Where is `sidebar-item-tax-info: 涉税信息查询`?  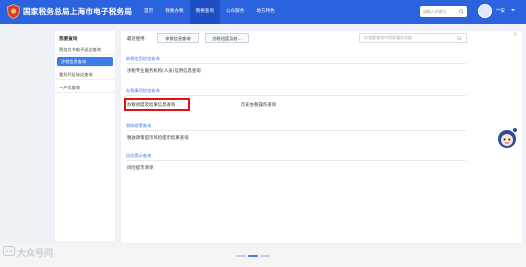 sidebar-item-tax-info: 涉税信息查询 is located at coordinates (85, 62).